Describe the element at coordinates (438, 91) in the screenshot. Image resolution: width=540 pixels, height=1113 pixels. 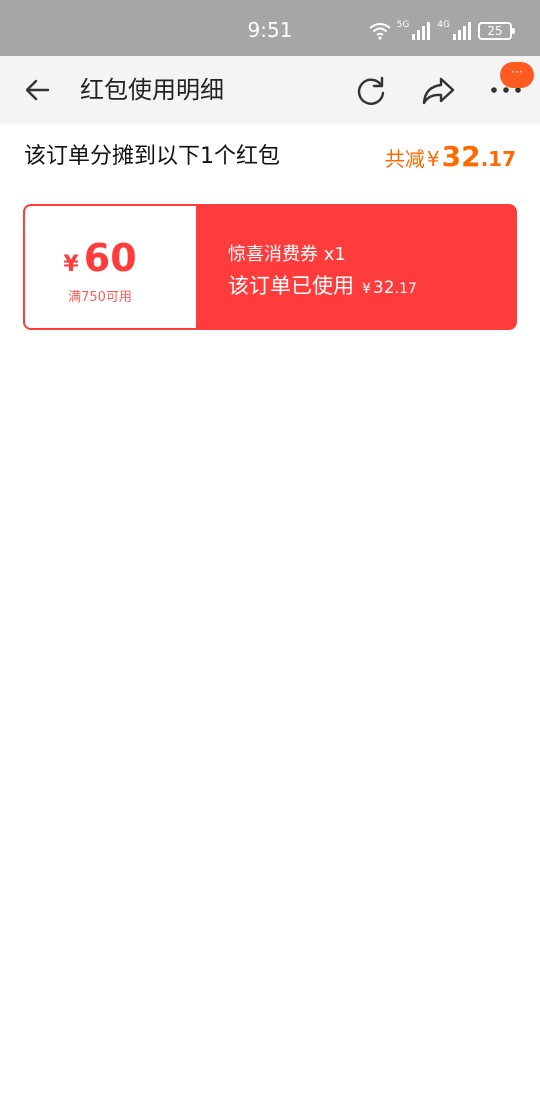
I see `share-icon` at that location.